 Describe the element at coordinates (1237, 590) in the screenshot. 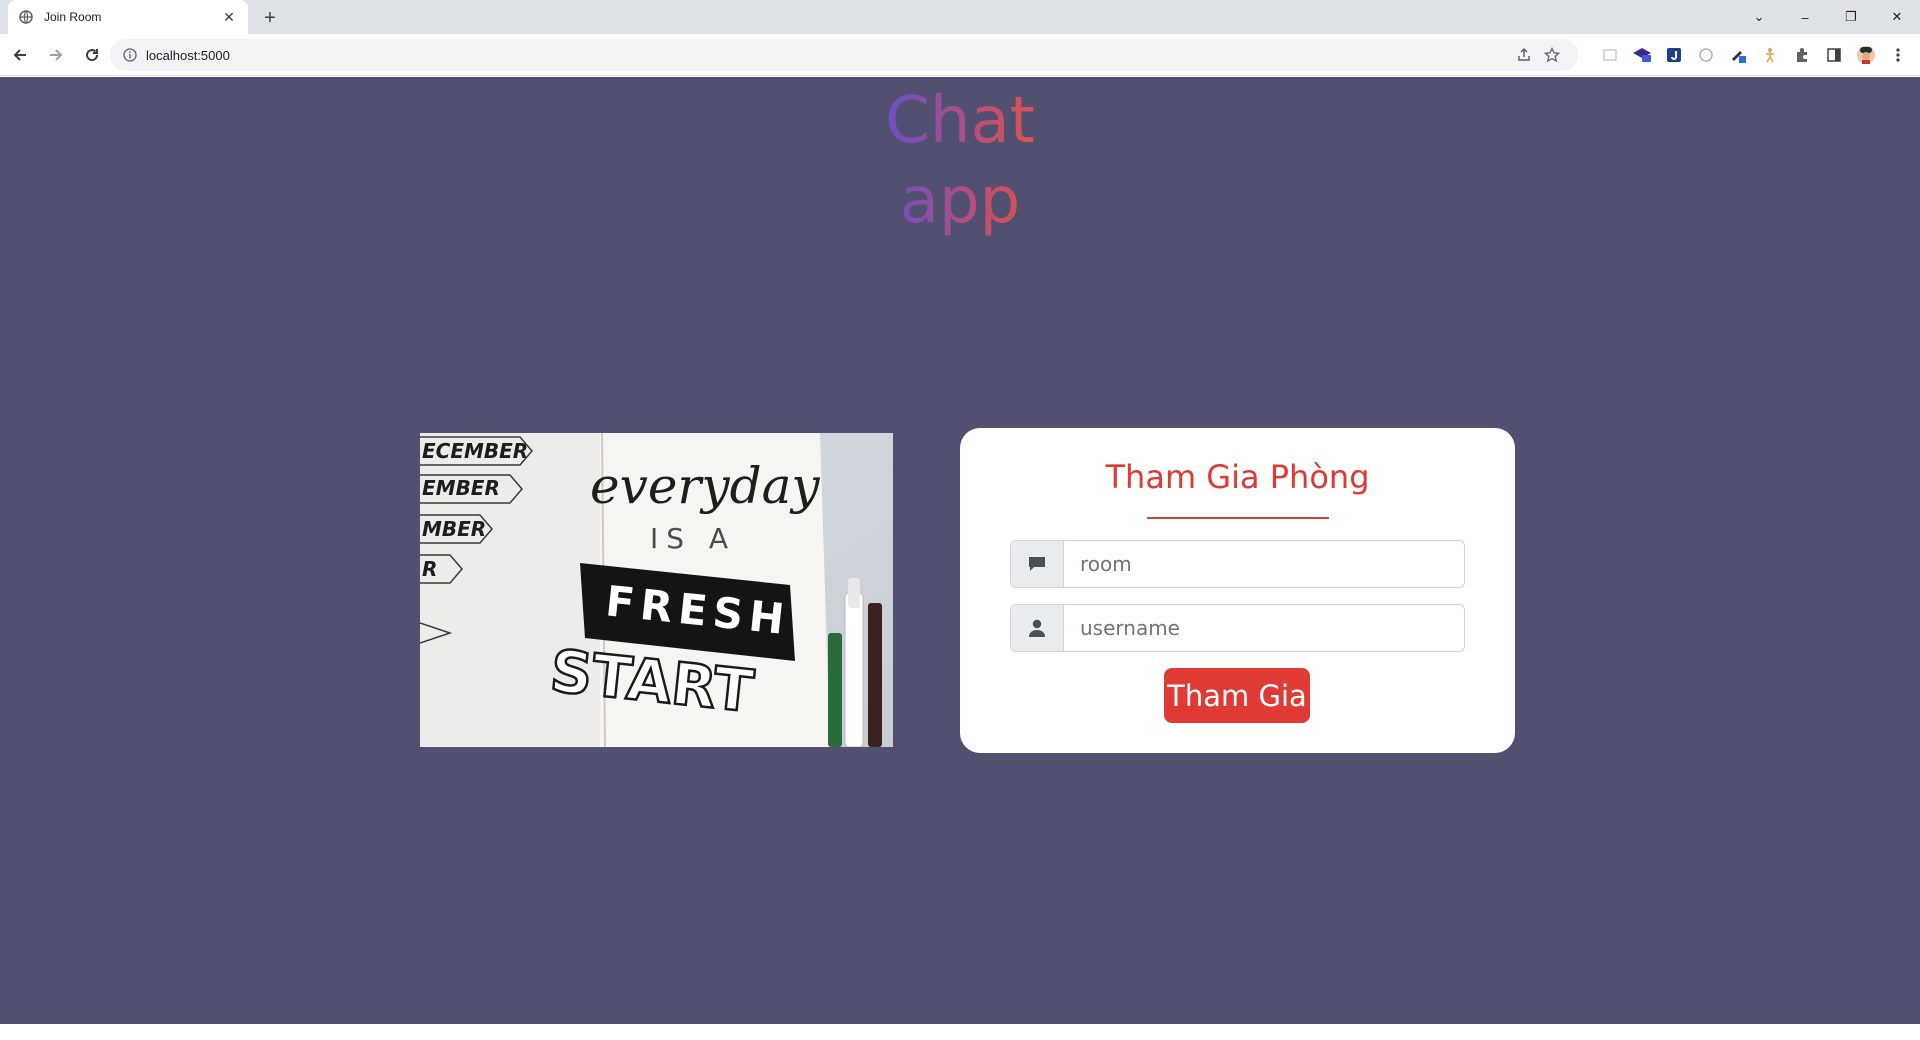

I see `join-room-card: Tham Gia Phòng Tham Gia` at that location.